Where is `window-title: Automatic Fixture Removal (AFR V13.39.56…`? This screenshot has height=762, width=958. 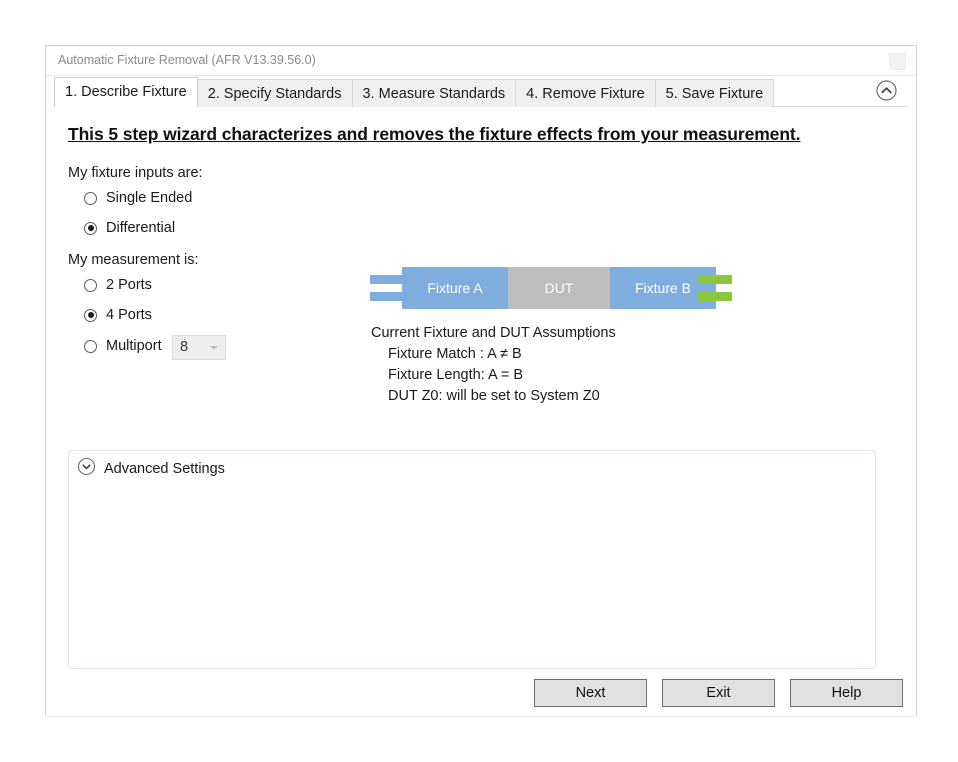
window-title: Automatic Fixture Removal (AFR V13.39.56… is located at coordinates (187, 60).